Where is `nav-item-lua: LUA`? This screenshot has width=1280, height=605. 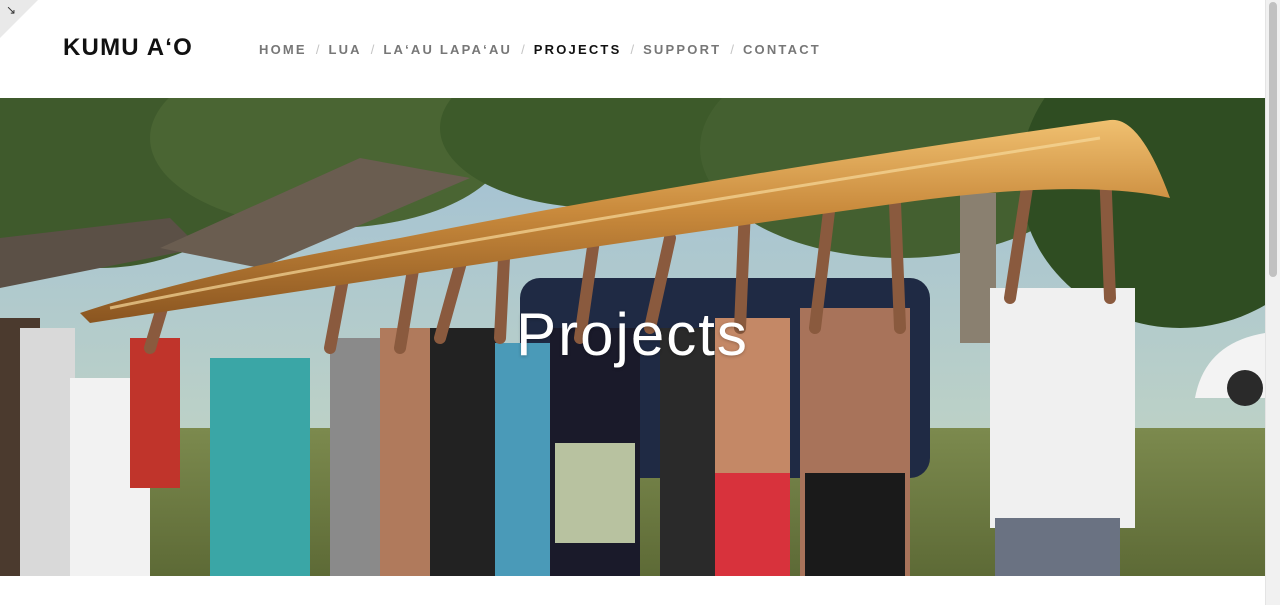 nav-item-lua: LUA is located at coordinates (344, 49).